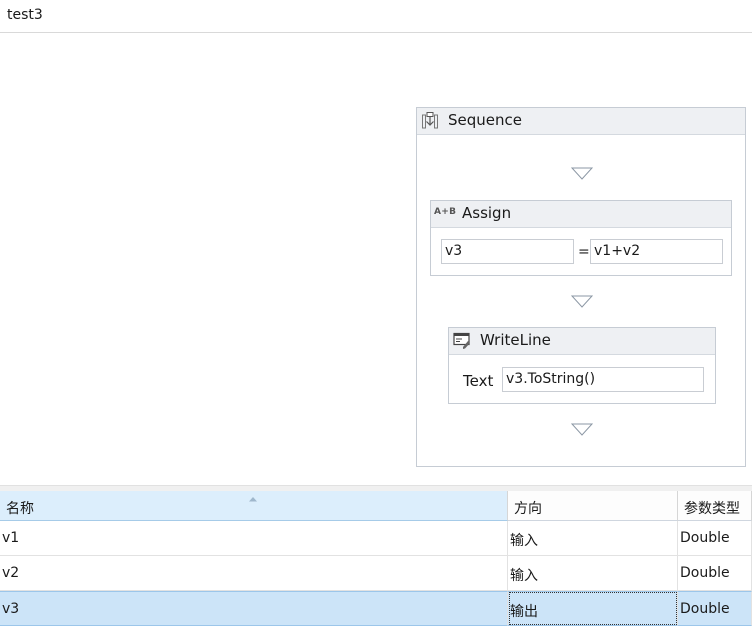 Image resolution: width=752 pixels, height=626 pixels. Describe the element at coordinates (603, 379) in the screenshot. I see `writeline-text-input: v3.ToString()` at that location.